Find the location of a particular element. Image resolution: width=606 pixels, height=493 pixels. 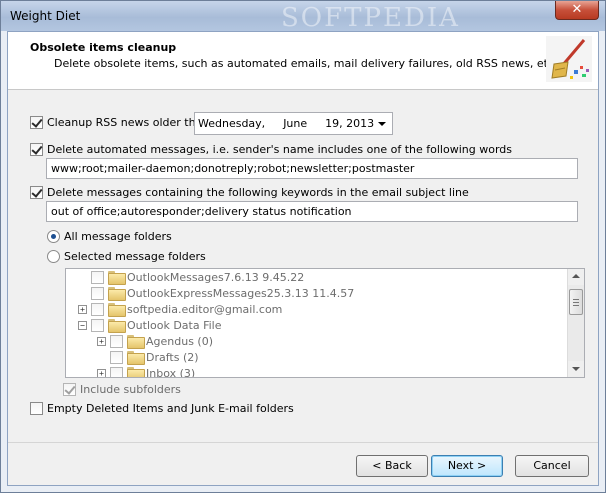

tree-item: OutlookMessages7.6.13 9.45.22 is located at coordinates (191, 277).